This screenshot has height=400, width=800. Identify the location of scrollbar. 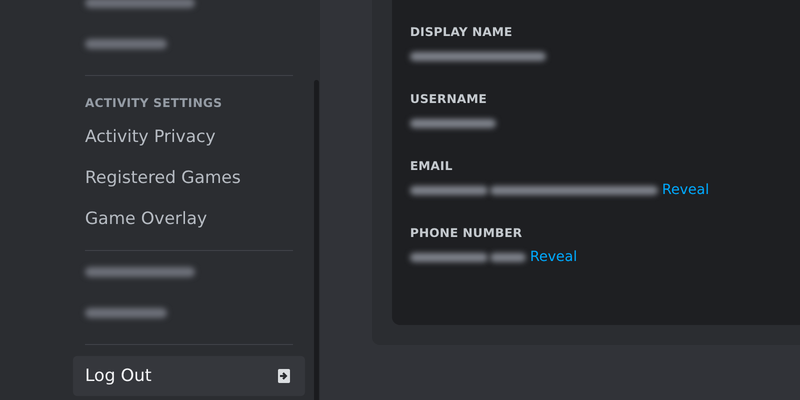
(316, 240).